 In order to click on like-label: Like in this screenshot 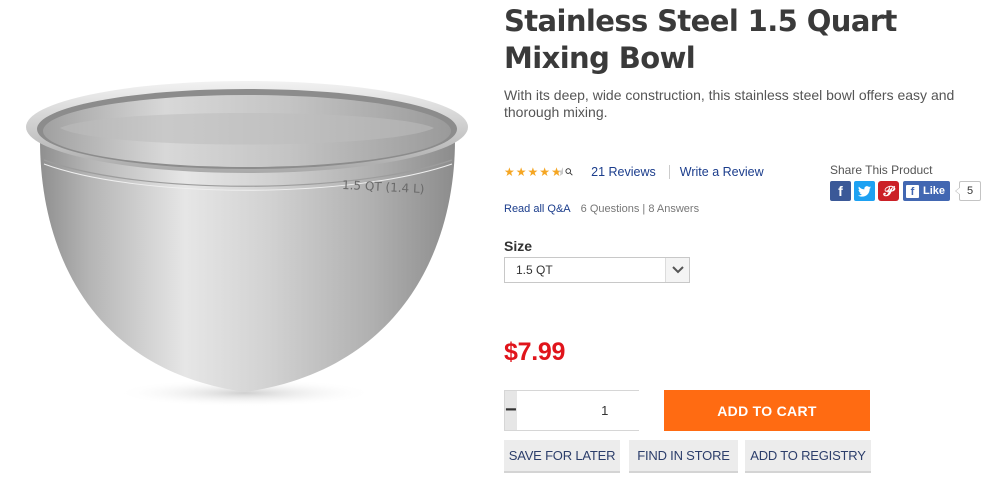, I will do `click(934, 191)`.